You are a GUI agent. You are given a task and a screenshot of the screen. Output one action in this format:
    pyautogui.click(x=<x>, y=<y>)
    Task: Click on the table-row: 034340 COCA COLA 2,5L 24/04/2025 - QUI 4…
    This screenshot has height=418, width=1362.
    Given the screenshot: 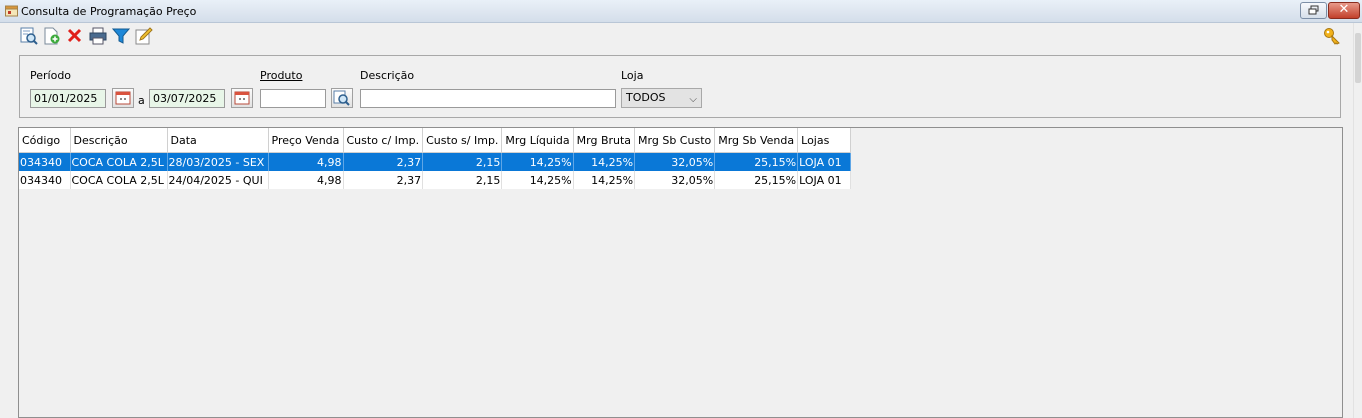 What is the action you would take?
    pyautogui.click(x=435, y=180)
    